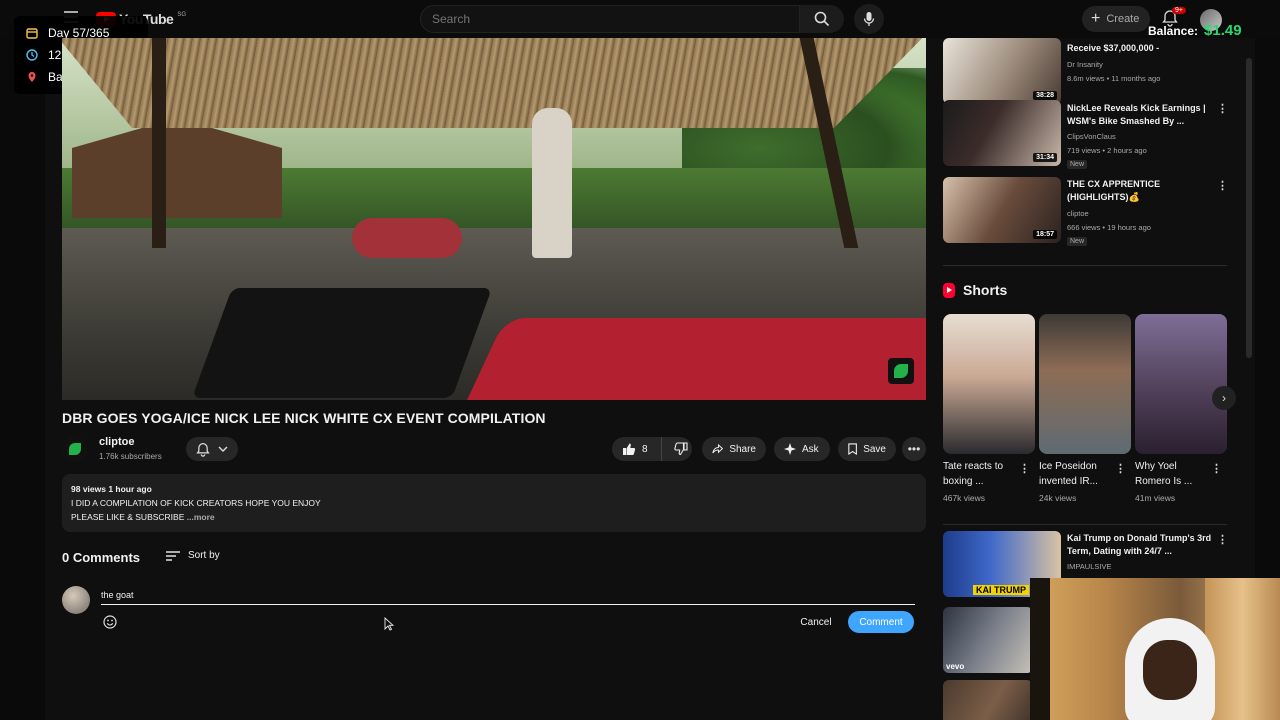 This screenshot has height=720, width=1280. Describe the element at coordinates (508, 595) in the screenshot. I see `comment-input` at that location.